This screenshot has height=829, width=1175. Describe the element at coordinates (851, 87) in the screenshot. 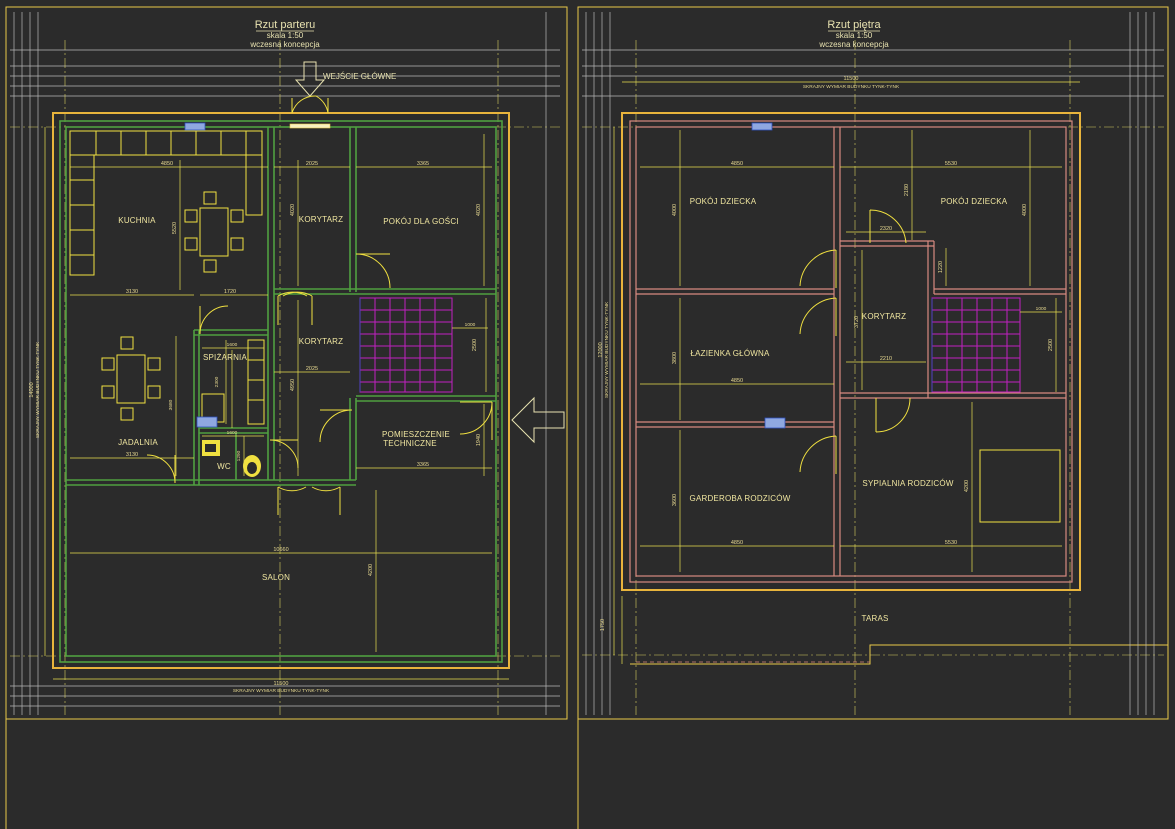

I see `upper-top-note: SKRAJNY WYMIAR BUDYNKU TYNK-TYNK` at that location.